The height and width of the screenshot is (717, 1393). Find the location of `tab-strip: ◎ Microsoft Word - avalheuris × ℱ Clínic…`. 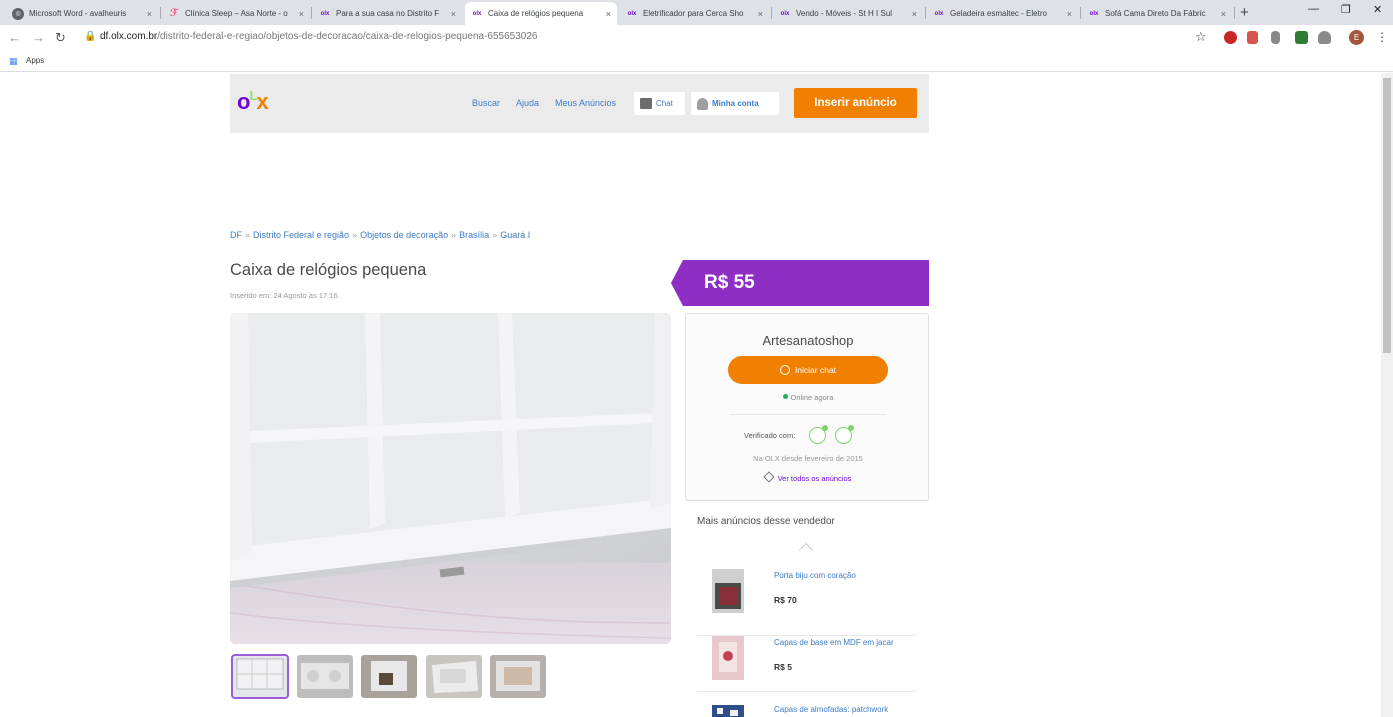

tab-strip: ◎ Microsoft Word - avalheuris × ℱ Clínic… is located at coordinates (696, 12).